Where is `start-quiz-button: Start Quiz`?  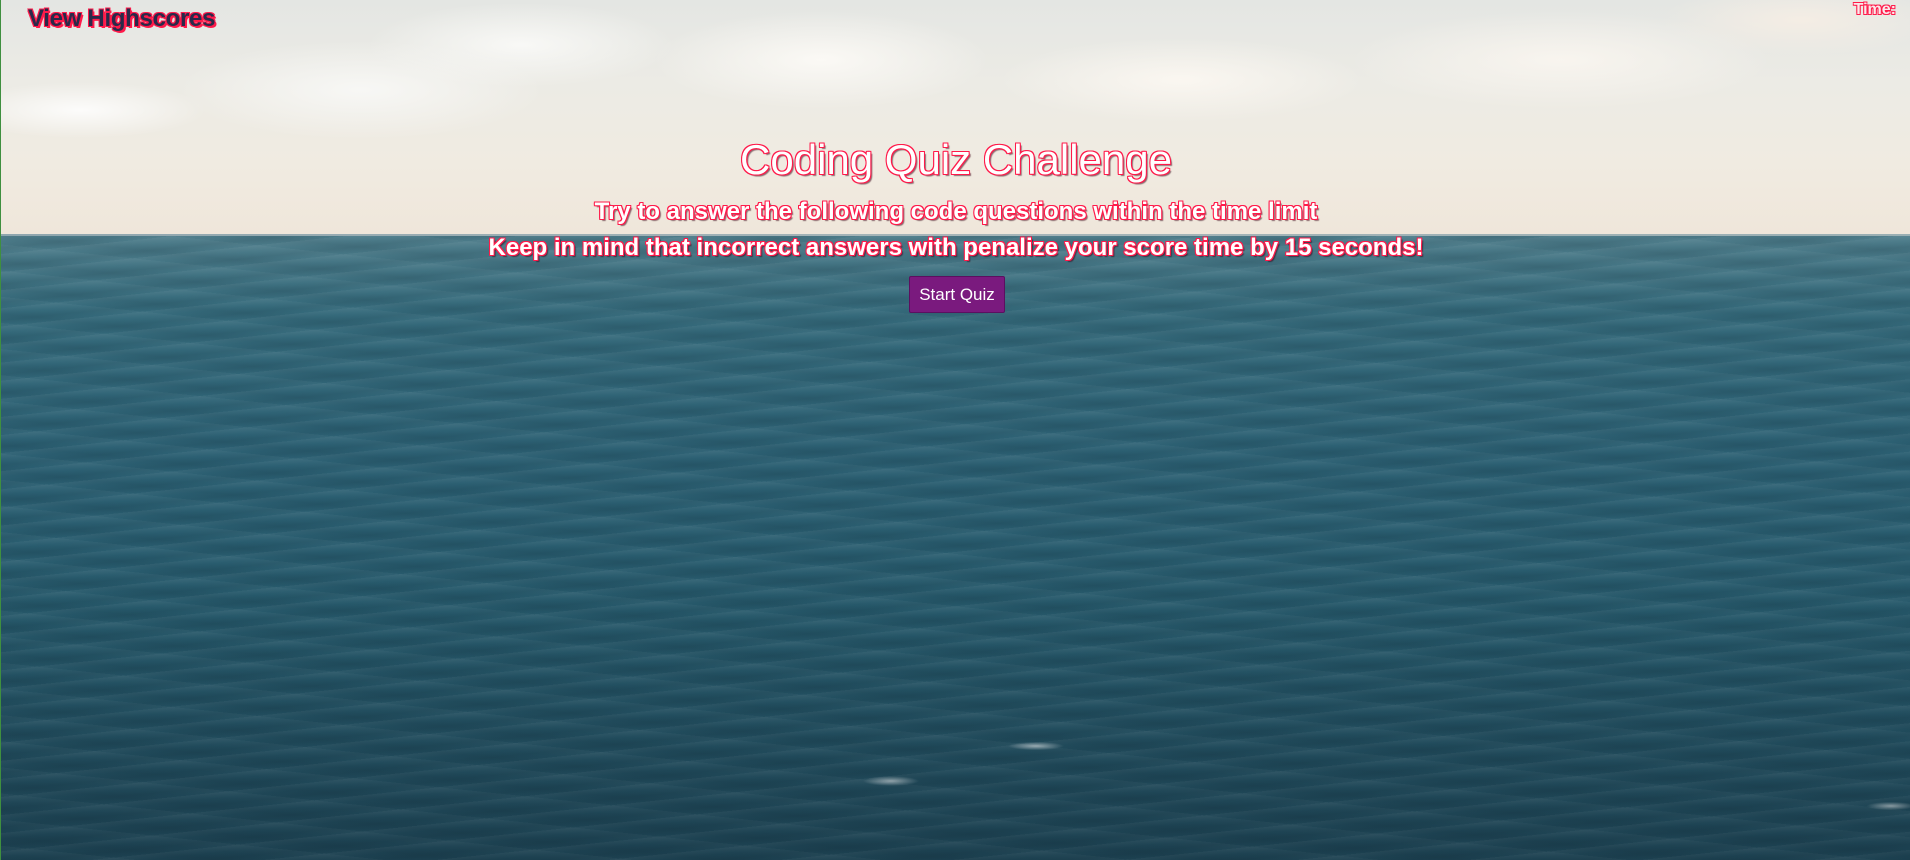
start-quiz-button: Start Quiz is located at coordinates (957, 294).